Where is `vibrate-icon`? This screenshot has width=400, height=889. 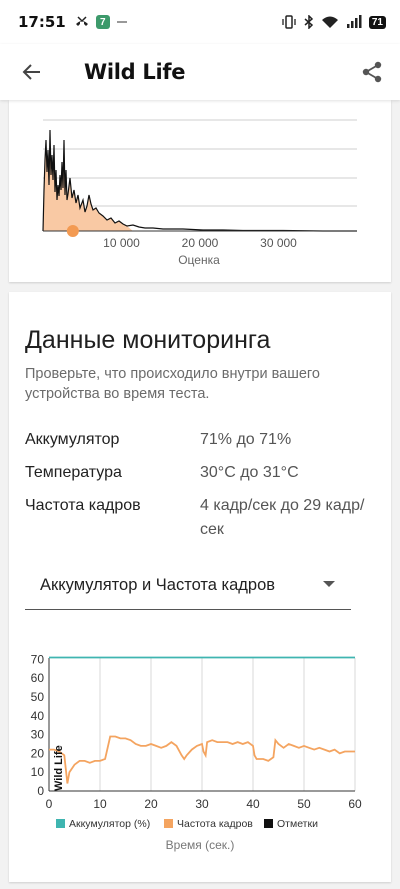 vibrate-icon is located at coordinates (289, 22).